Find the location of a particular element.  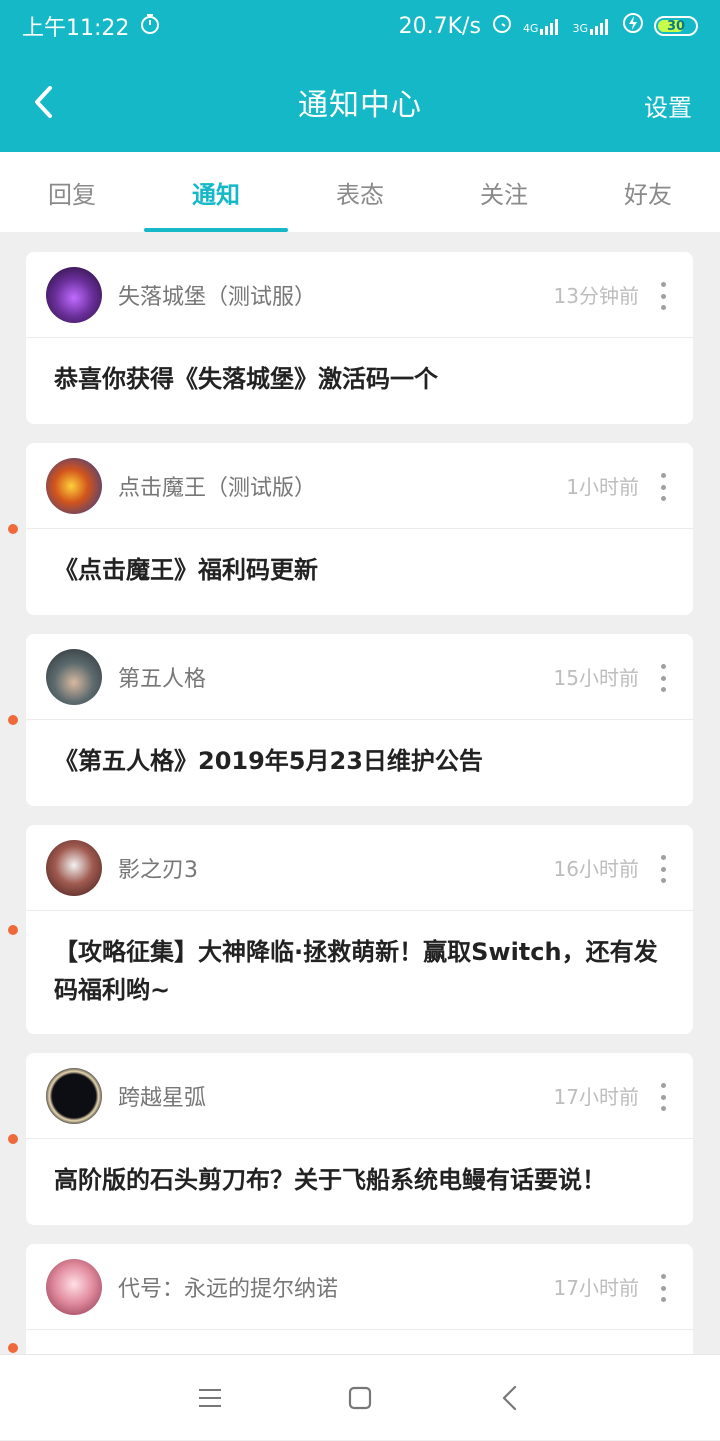

timer-icon is located at coordinates (150, 26).